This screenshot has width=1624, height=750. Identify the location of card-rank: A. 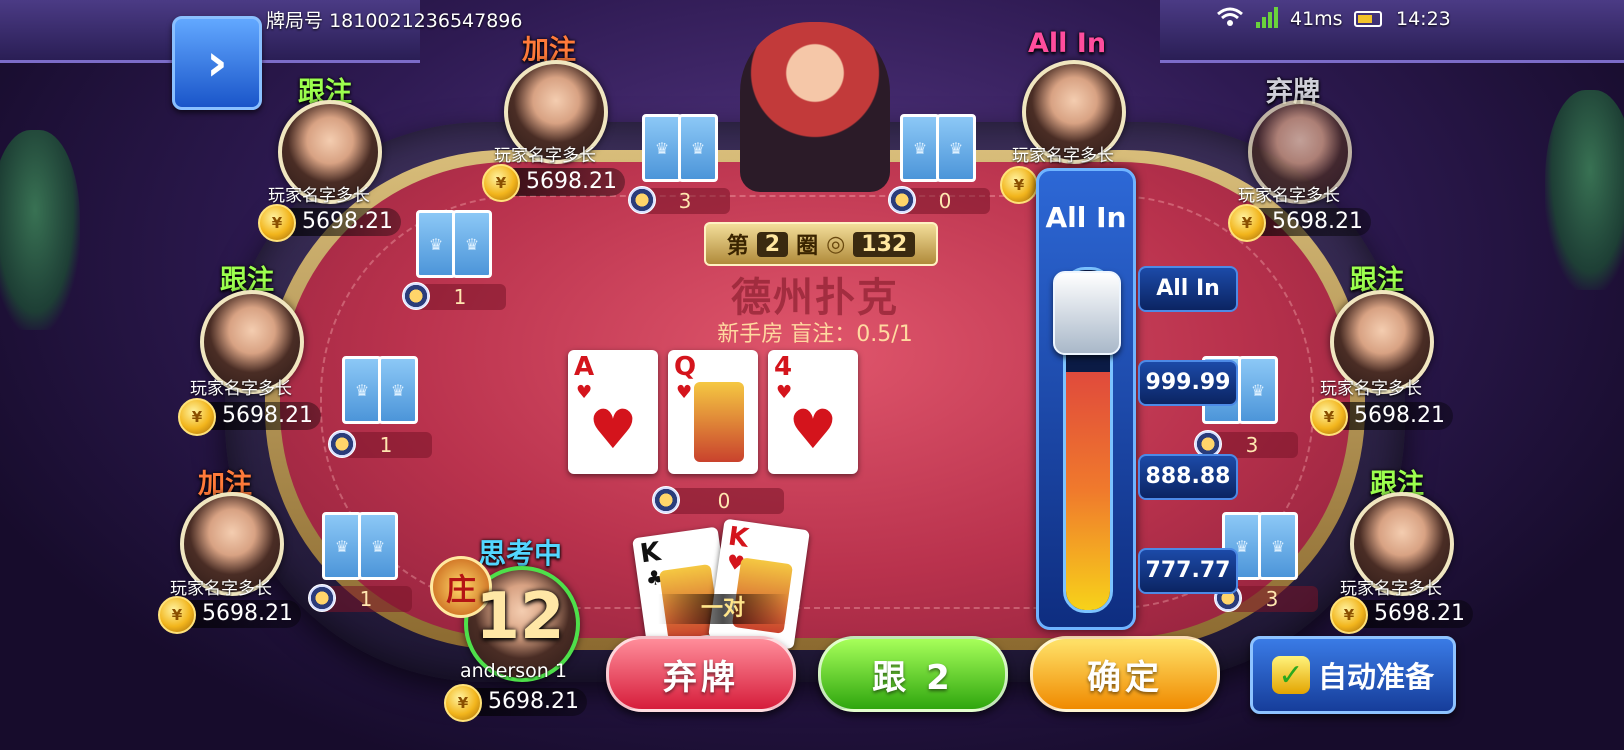
(584, 367).